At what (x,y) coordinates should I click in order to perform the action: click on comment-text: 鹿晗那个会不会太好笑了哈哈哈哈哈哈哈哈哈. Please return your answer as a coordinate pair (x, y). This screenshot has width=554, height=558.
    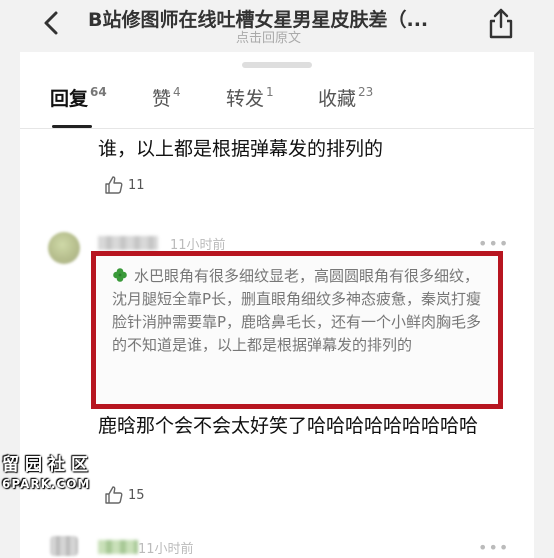
    Looking at the image, I should click on (288, 426).